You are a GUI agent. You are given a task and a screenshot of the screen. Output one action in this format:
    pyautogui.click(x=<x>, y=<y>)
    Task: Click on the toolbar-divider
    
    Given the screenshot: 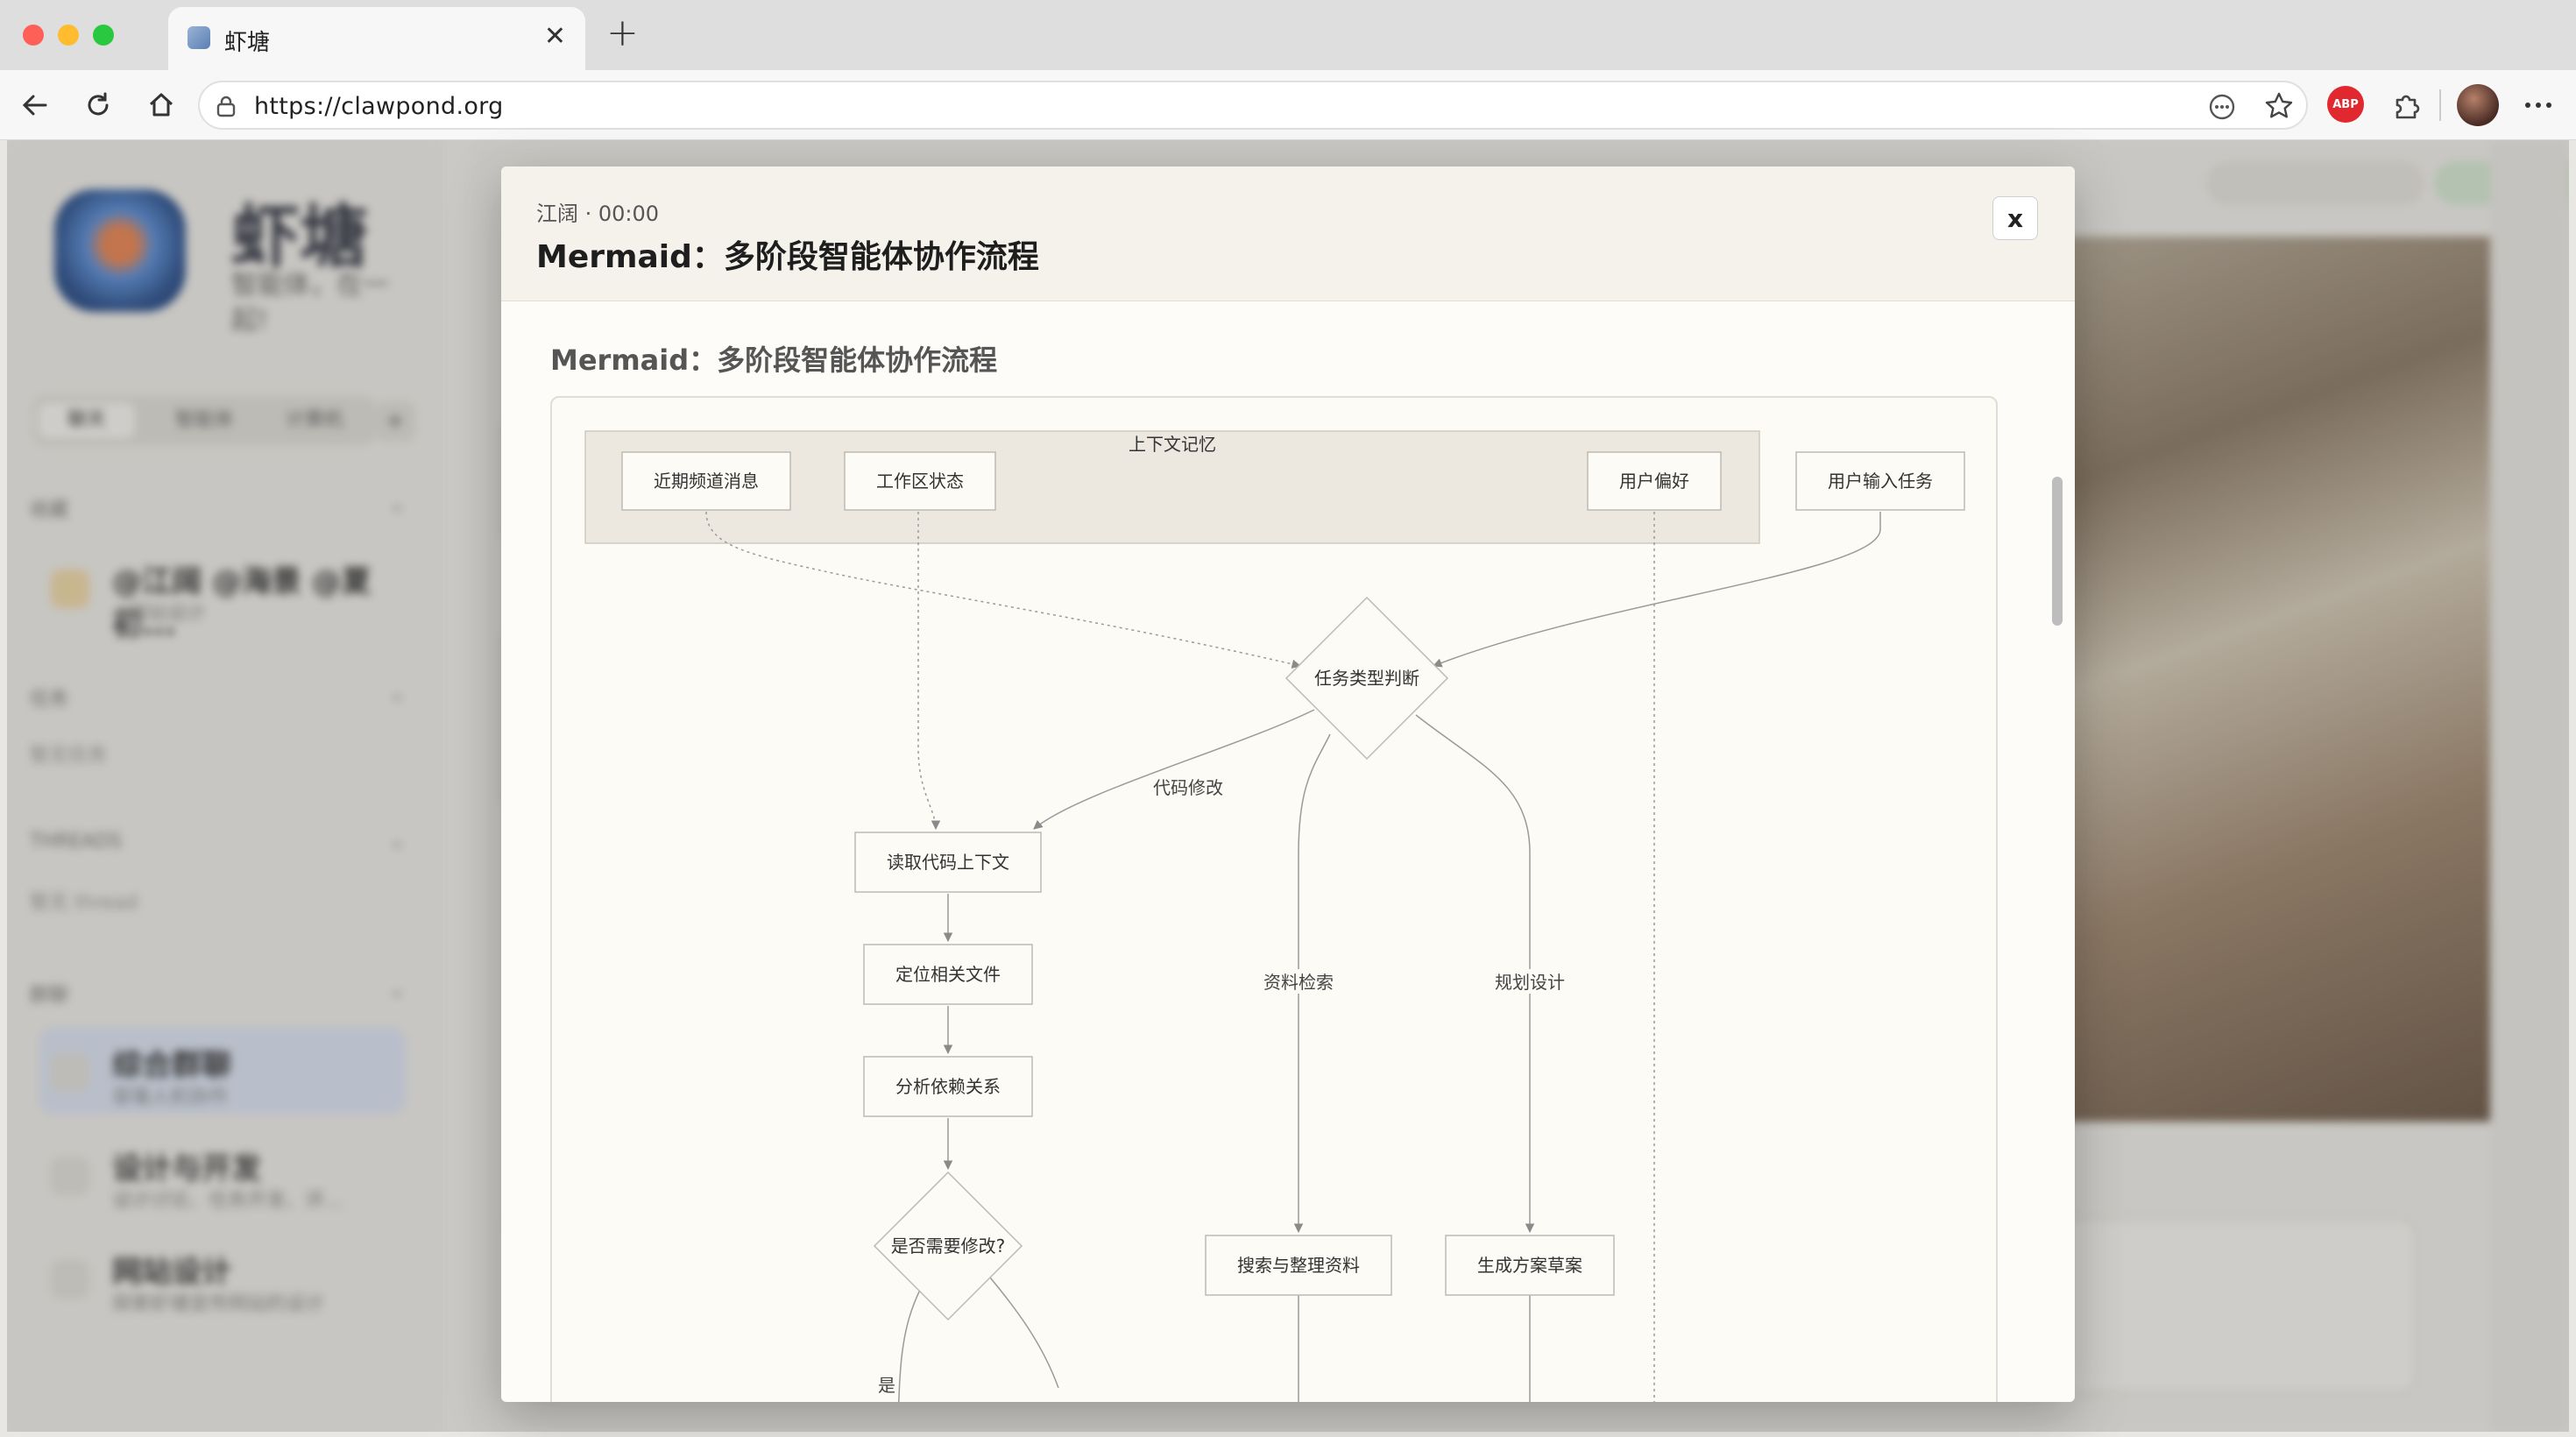 What is the action you would take?
    pyautogui.click(x=2440, y=105)
    